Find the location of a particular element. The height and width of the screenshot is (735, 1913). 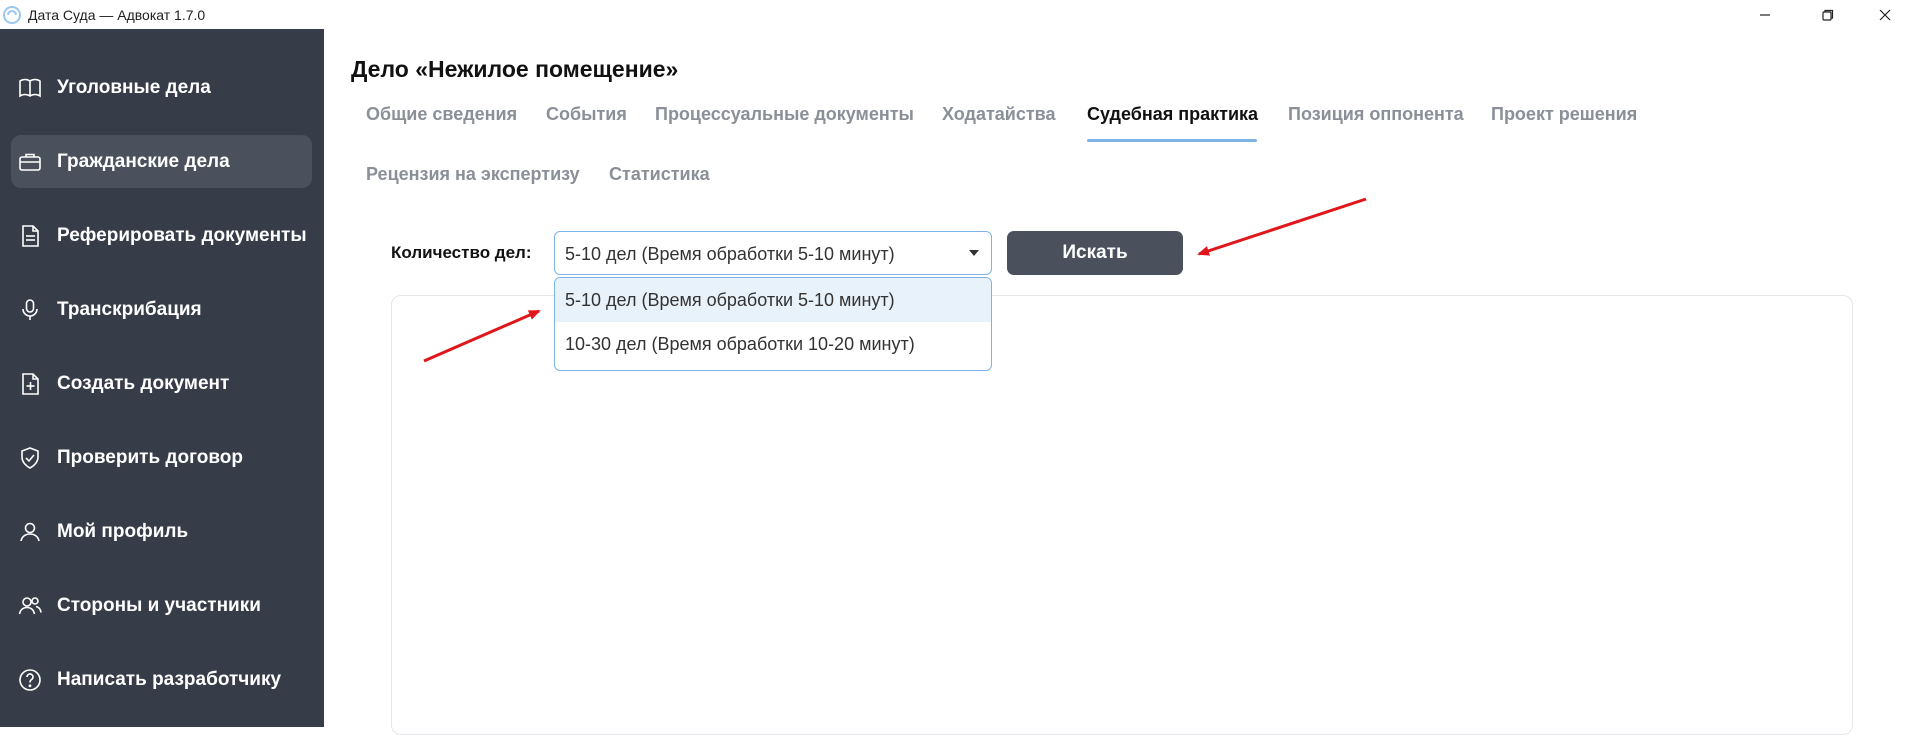

sidebar-item-label: Реферировать документы is located at coordinates (182, 235).